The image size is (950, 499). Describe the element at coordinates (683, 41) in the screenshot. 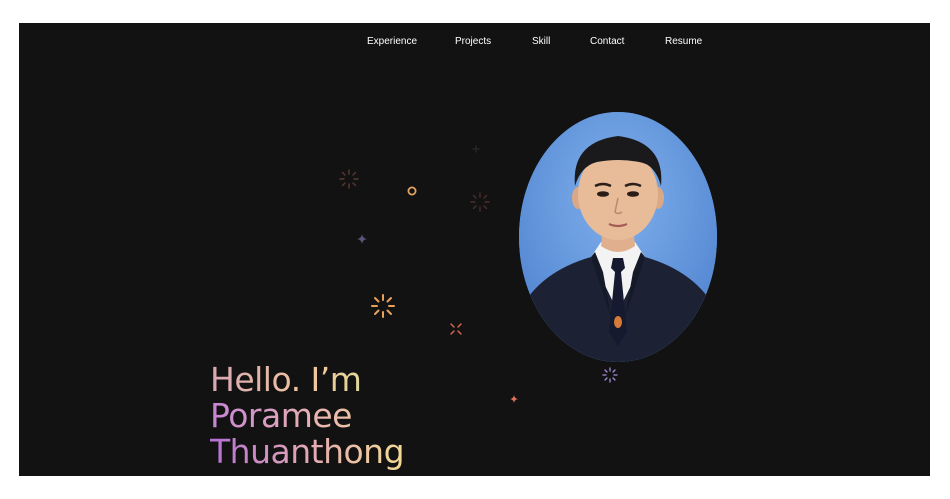

I see `nav-link-resume: Resume` at that location.